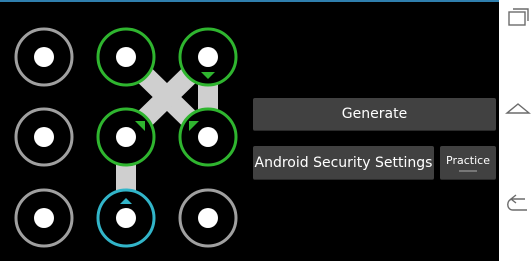  I want to click on practice-underline, so click(468, 170).